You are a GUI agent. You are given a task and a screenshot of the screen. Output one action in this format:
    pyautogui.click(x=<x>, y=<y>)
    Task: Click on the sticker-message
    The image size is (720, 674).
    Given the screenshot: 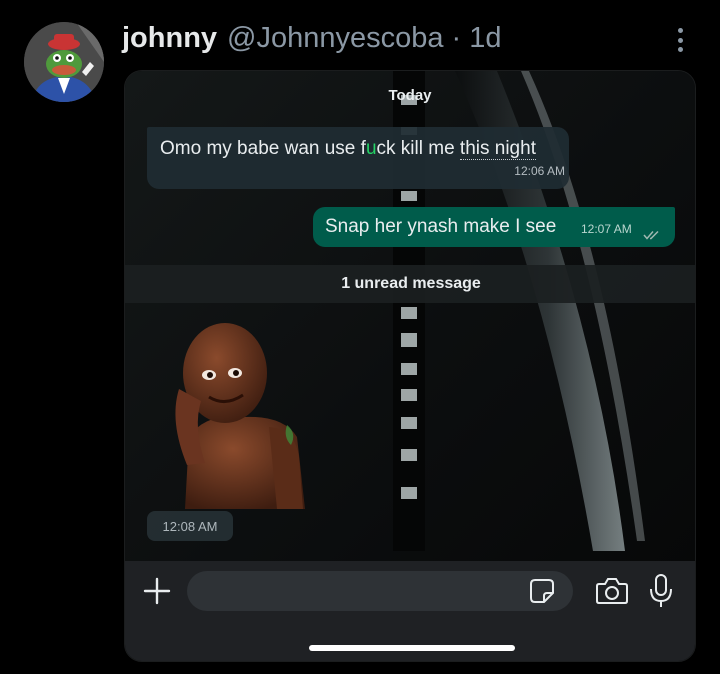 What is the action you would take?
    pyautogui.click(x=238, y=413)
    